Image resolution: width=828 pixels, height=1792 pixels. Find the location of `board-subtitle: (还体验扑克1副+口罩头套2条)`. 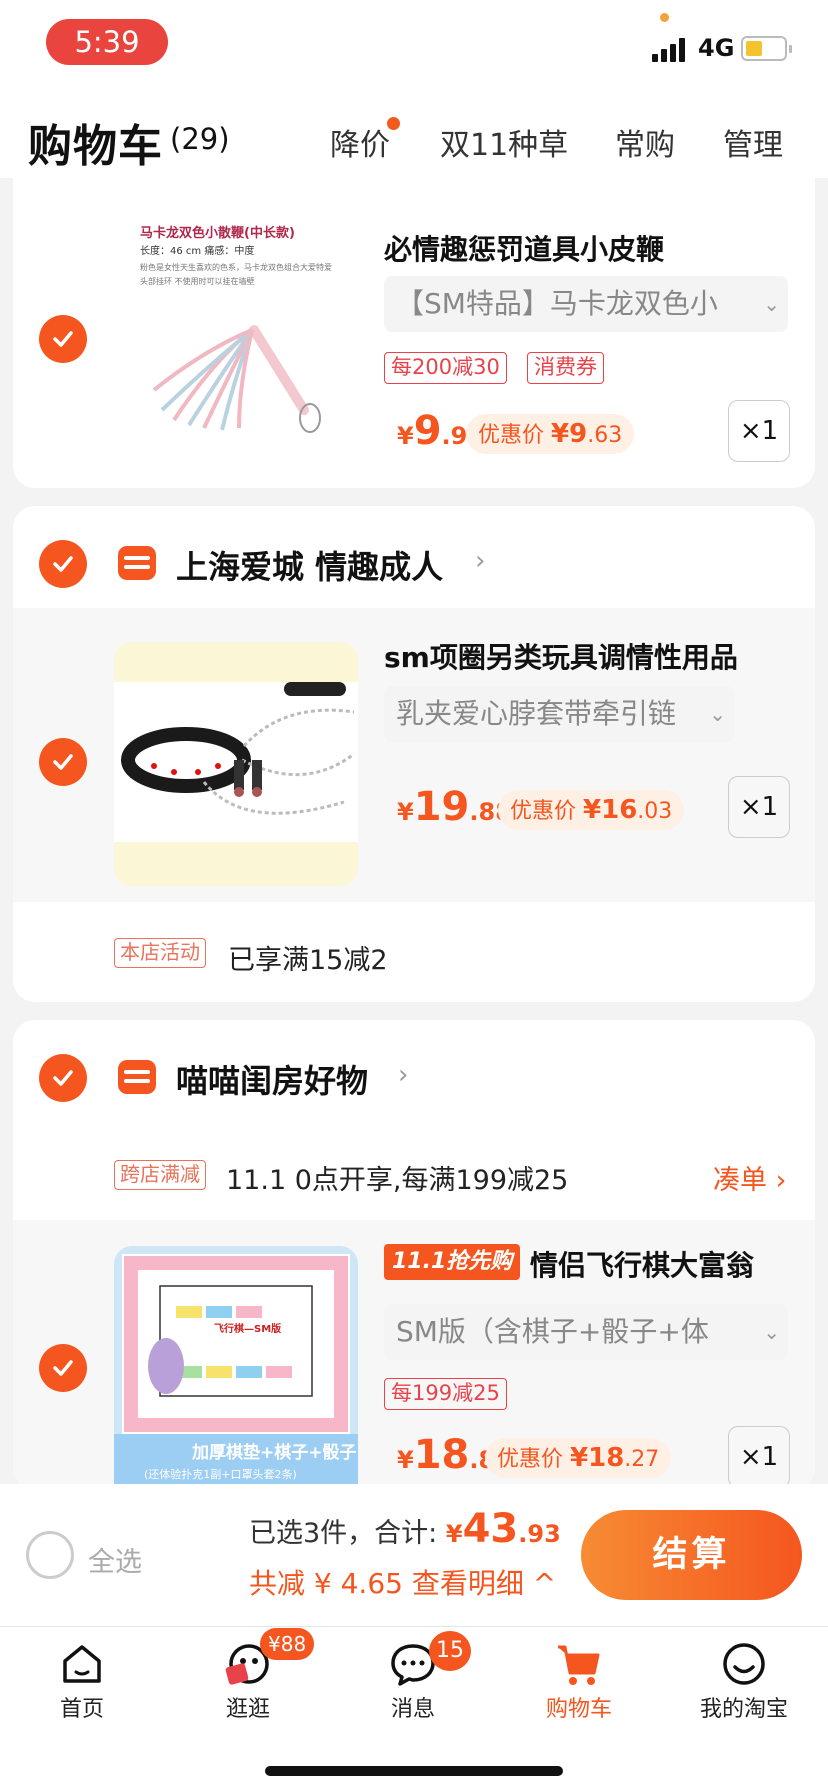

board-subtitle: (还体验扑克1副+口罩头套2条) is located at coordinates (220, 1474).